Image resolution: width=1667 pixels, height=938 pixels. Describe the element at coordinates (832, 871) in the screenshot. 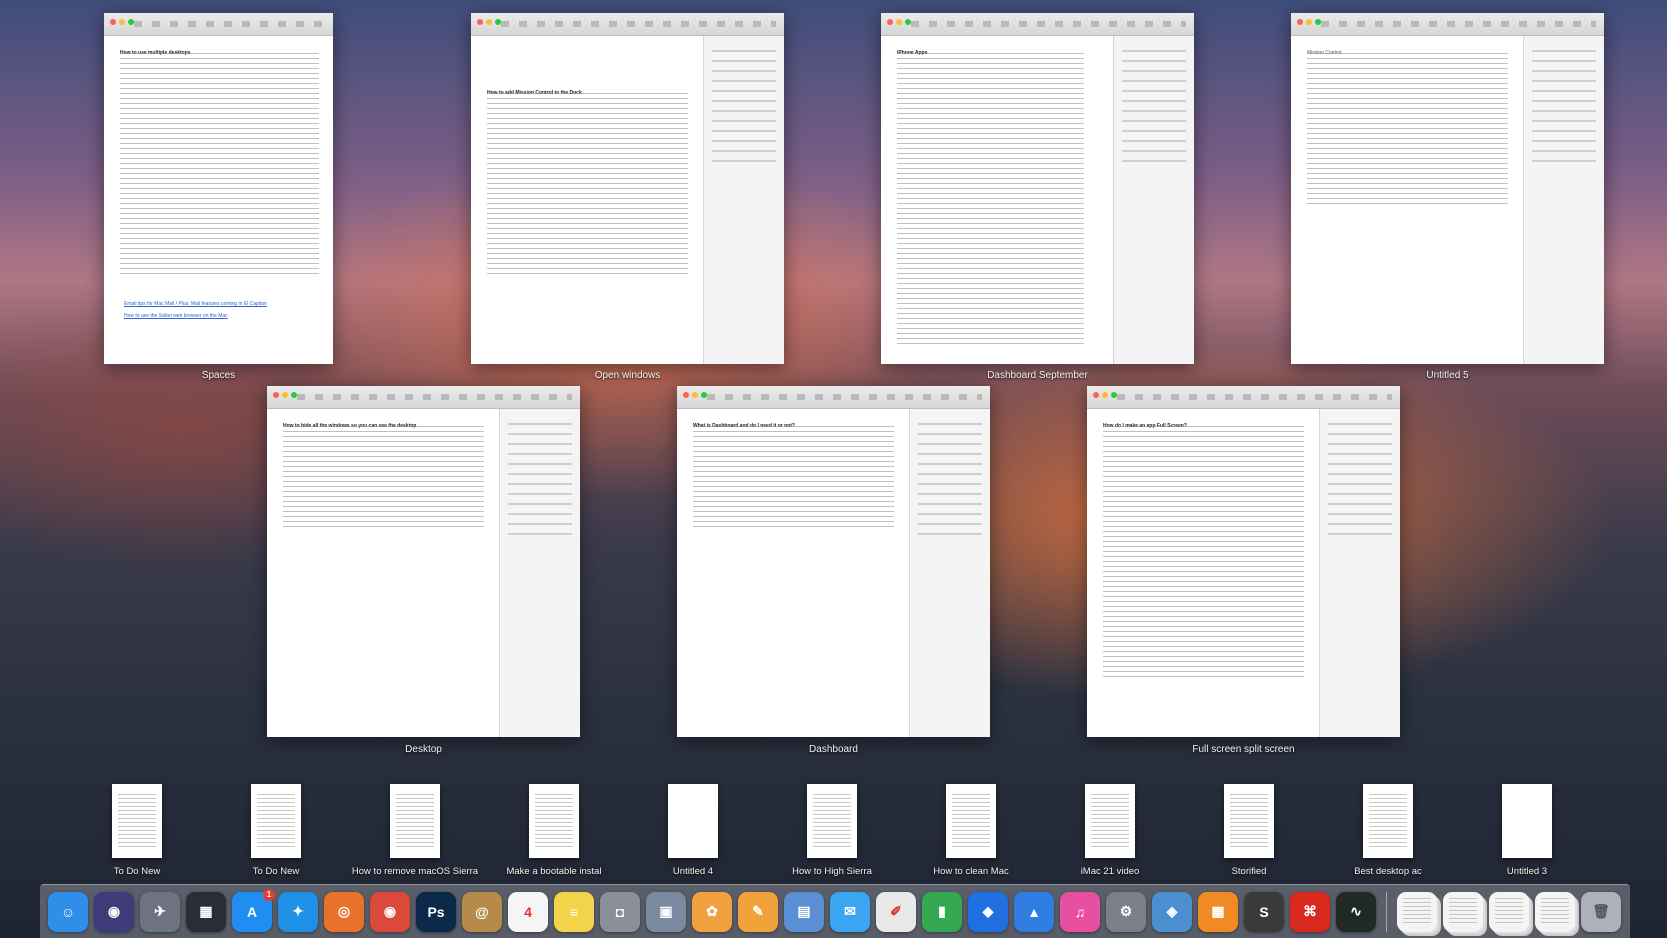

I see `minimized-document-label: How to High Sierra` at that location.